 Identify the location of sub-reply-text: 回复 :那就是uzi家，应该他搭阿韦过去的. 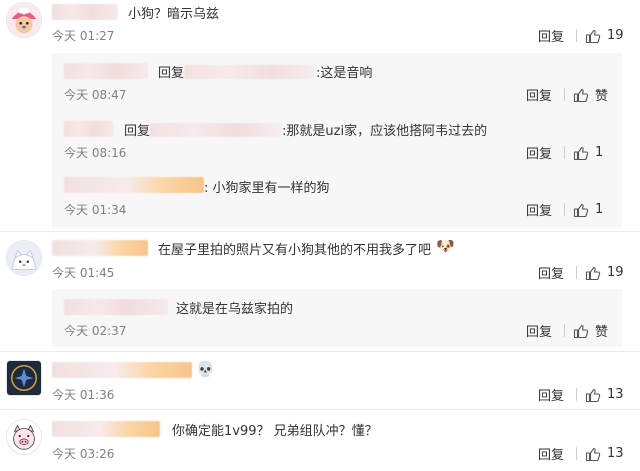
(305, 129).